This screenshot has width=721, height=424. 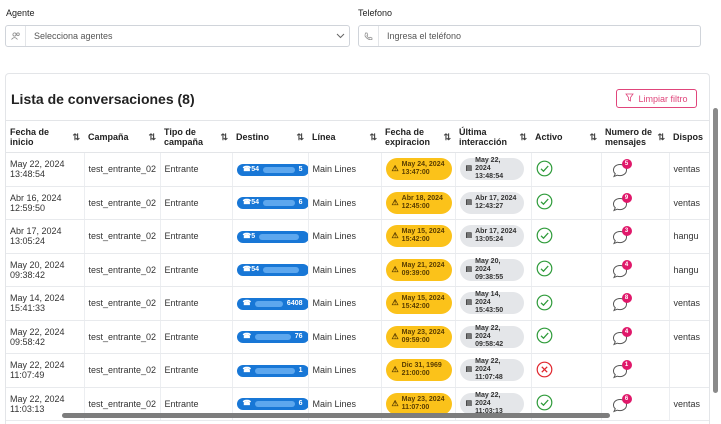 What do you see at coordinates (549, 136) in the screenshot?
I see `column-header-label: Activo` at bounding box center [549, 136].